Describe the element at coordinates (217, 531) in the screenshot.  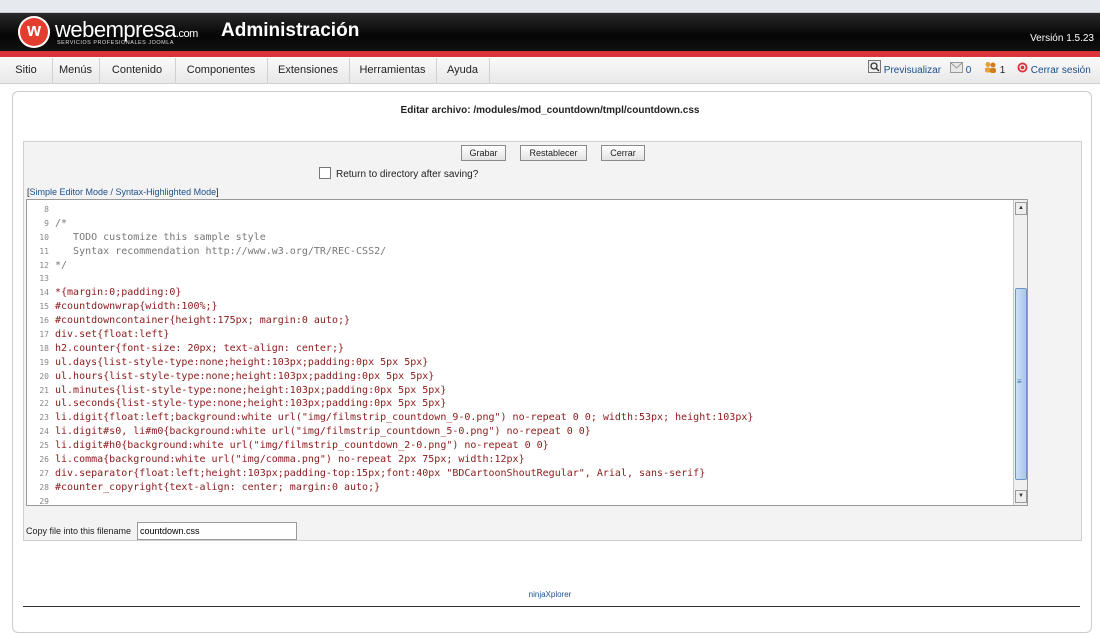
I see `copy-filename-input` at that location.